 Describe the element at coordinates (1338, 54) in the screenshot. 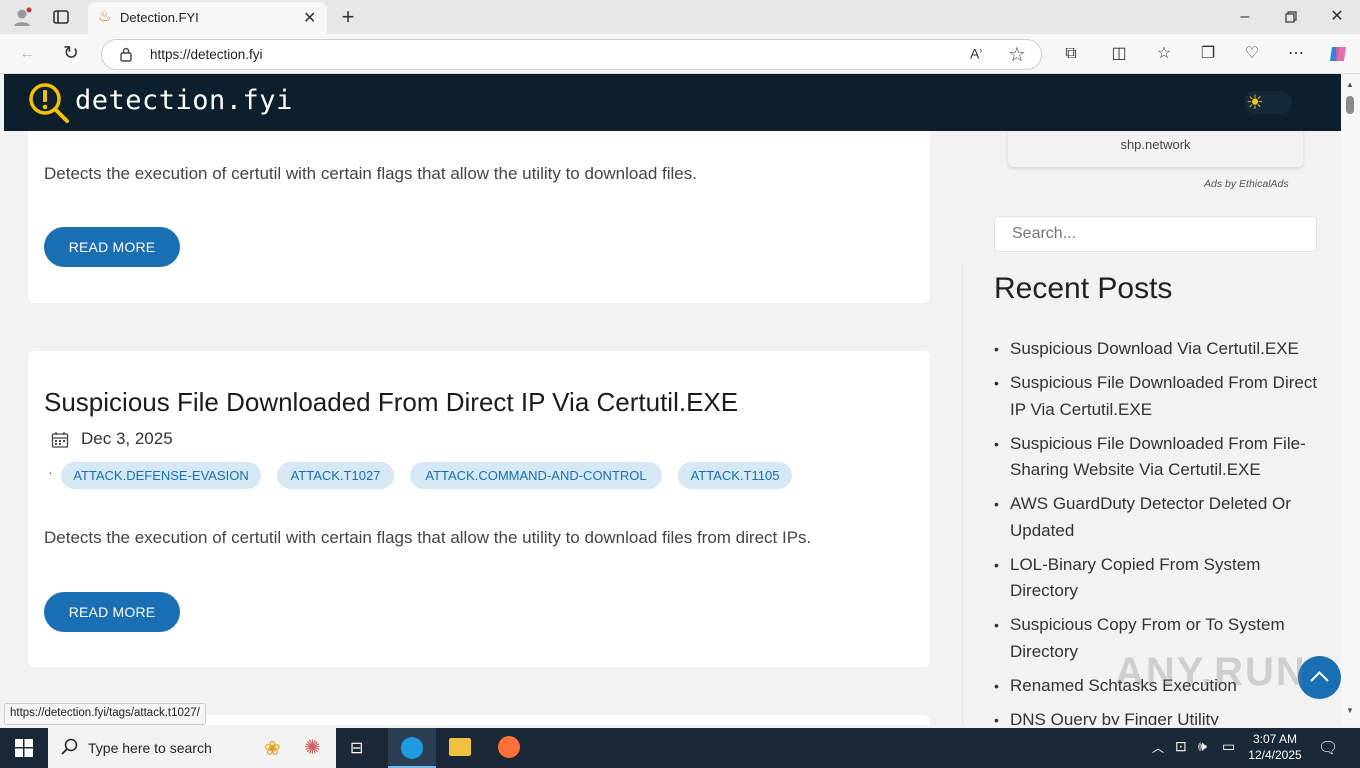

I see `copilot-icon` at that location.